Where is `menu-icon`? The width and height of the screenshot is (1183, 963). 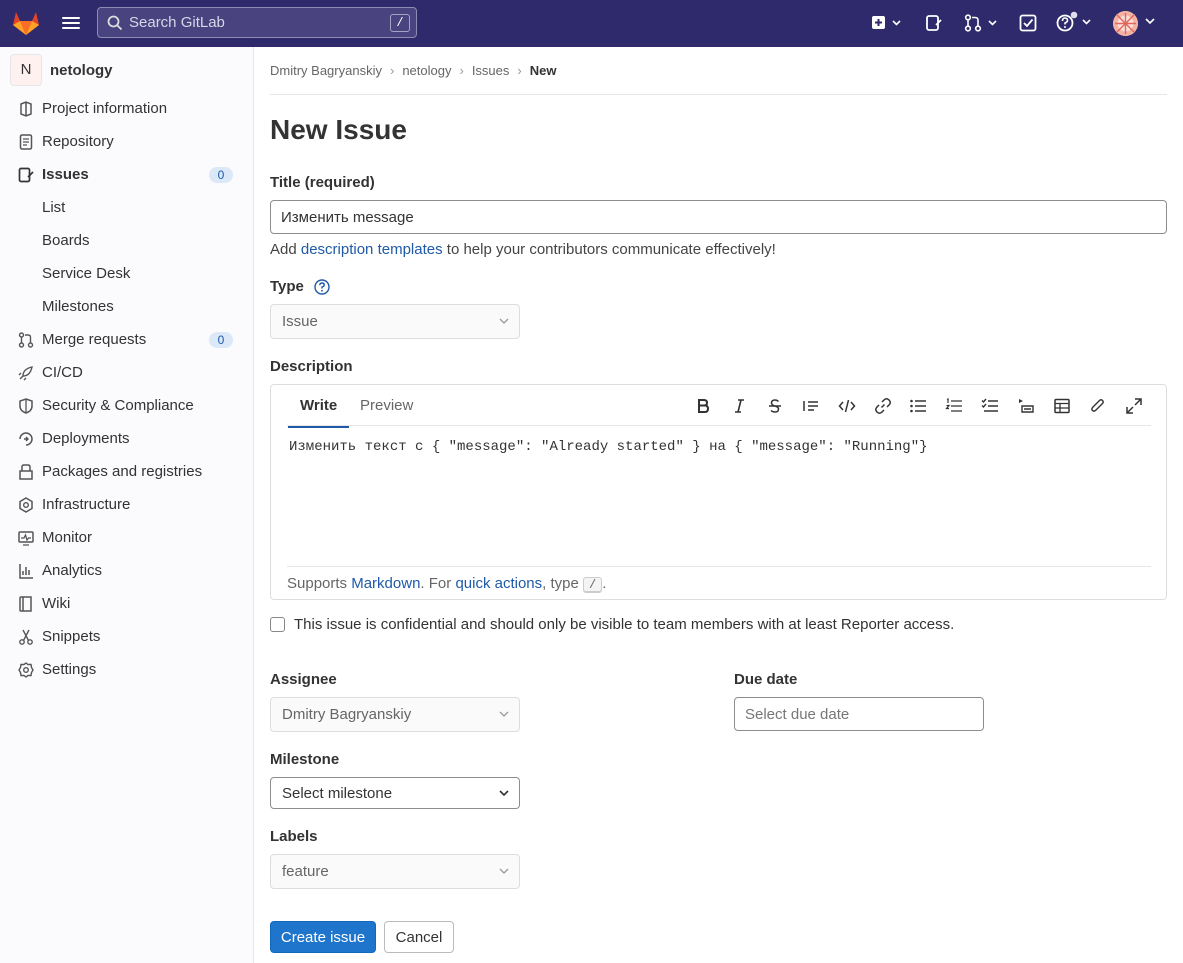 menu-icon is located at coordinates (71, 23).